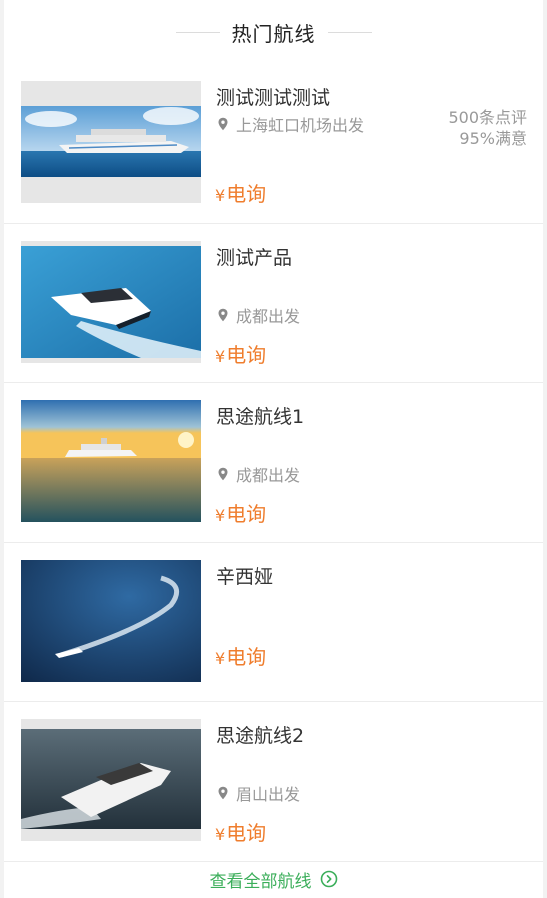 This screenshot has width=547, height=898. I want to click on view-all-label: 查看全部航线, so click(260, 881).